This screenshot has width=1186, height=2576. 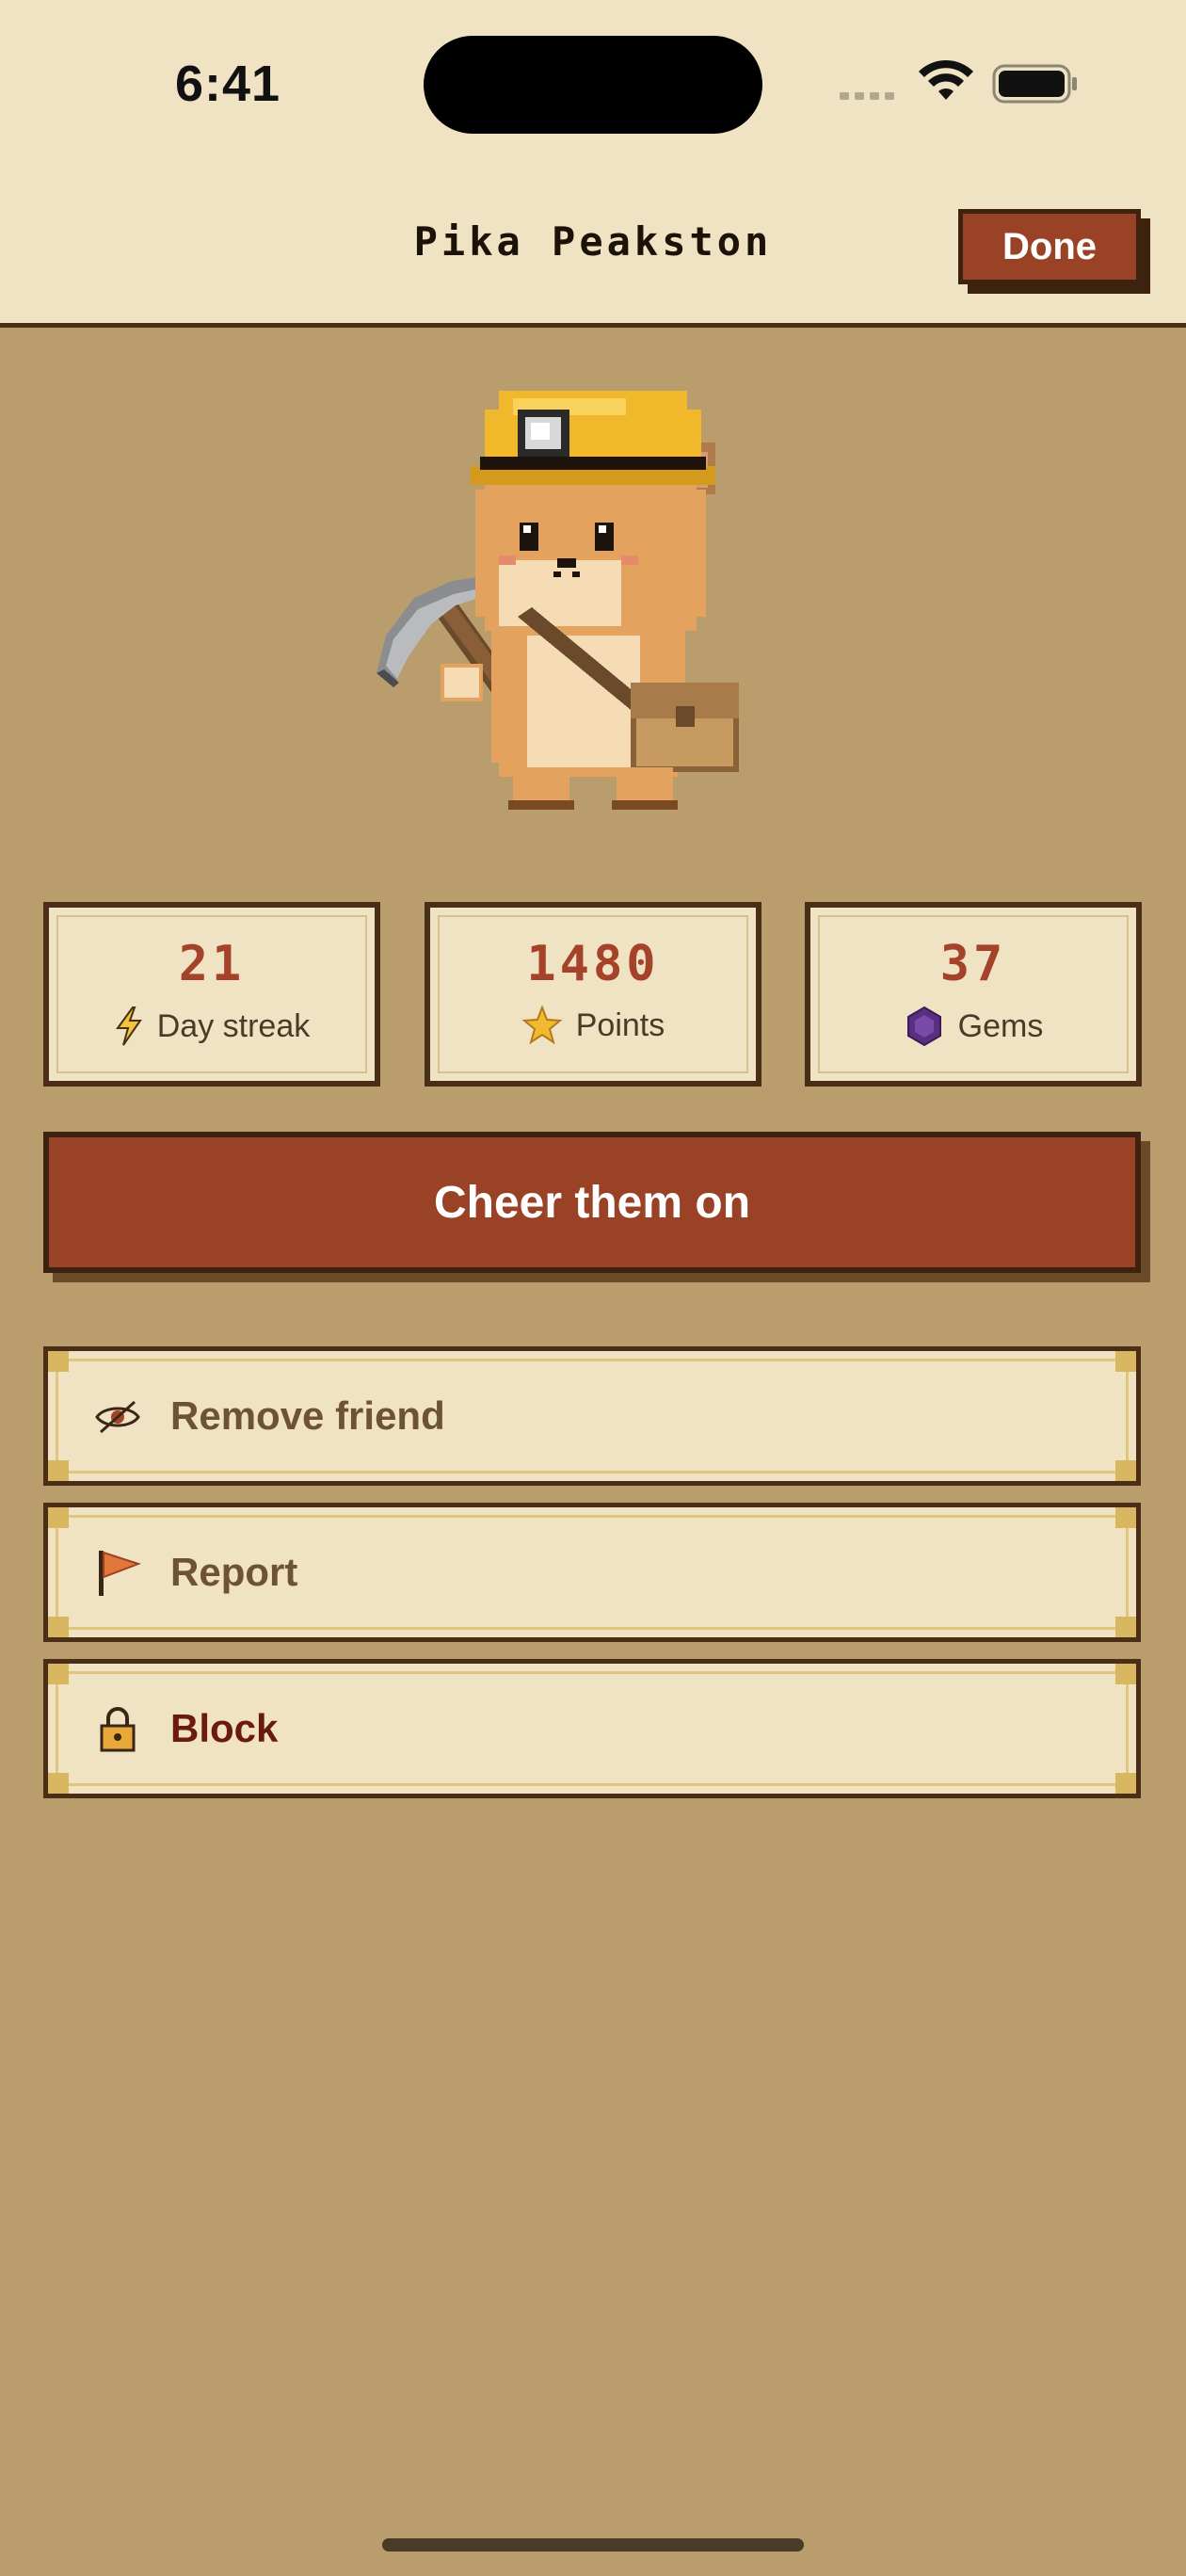 What do you see at coordinates (593, 994) in the screenshot?
I see `stat-card-points: 1480 Points` at bounding box center [593, 994].